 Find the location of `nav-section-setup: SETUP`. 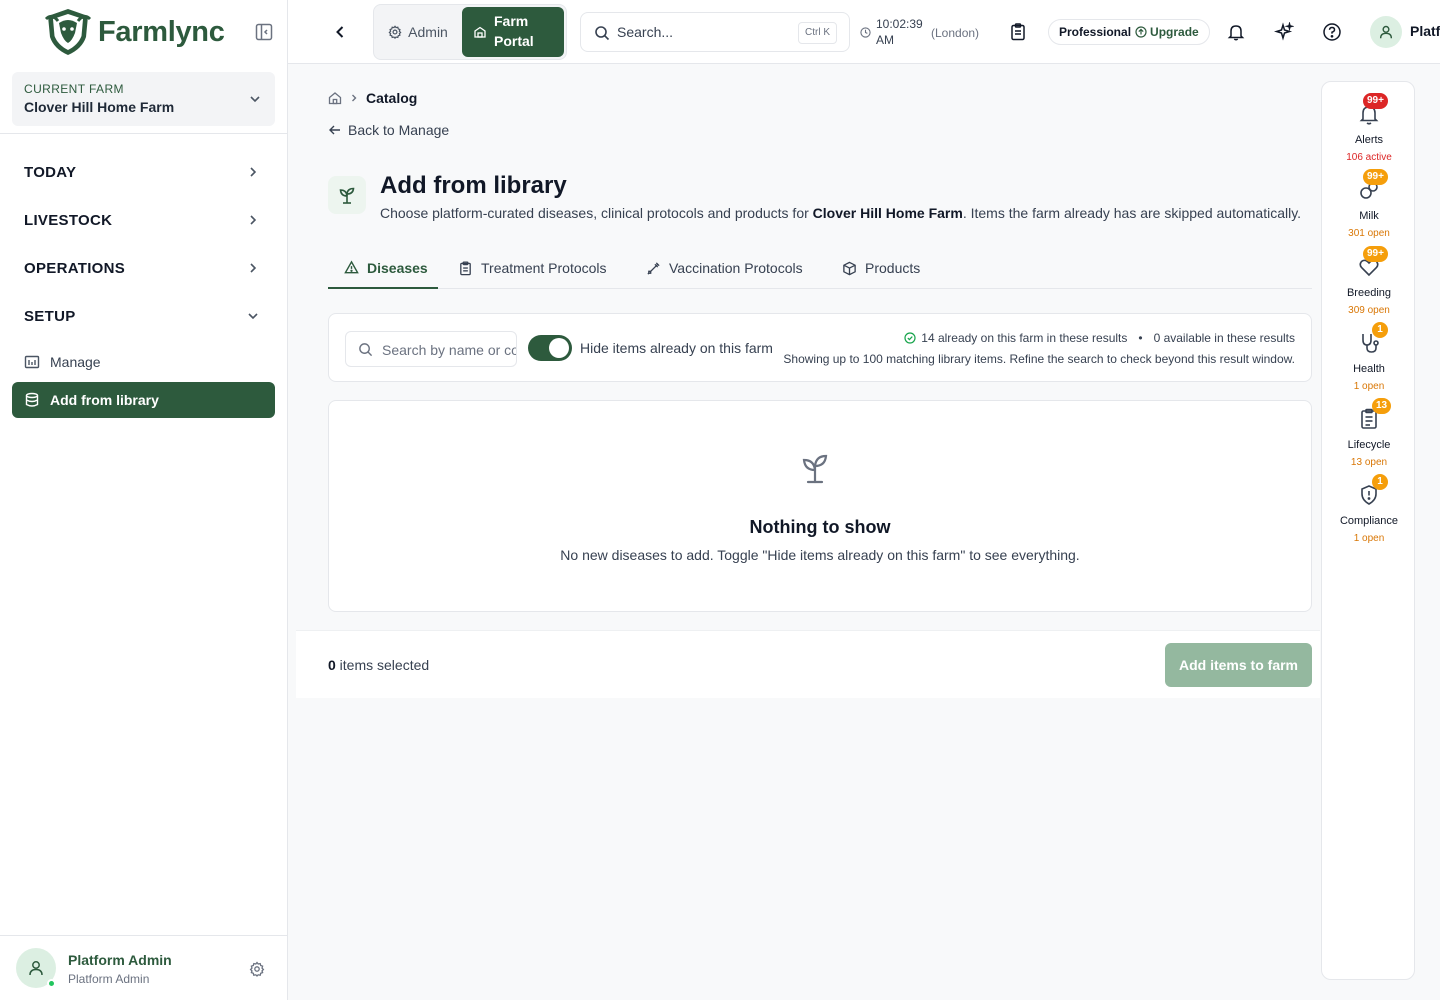

nav-section-setup: SETUP is located at coordinates (143, 316).